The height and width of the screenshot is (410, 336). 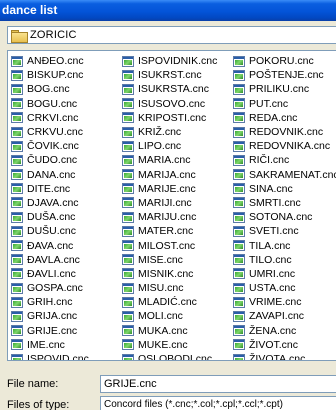 I want to click on file-item: PRILIKU.cnc, so click(x=284, y=89).